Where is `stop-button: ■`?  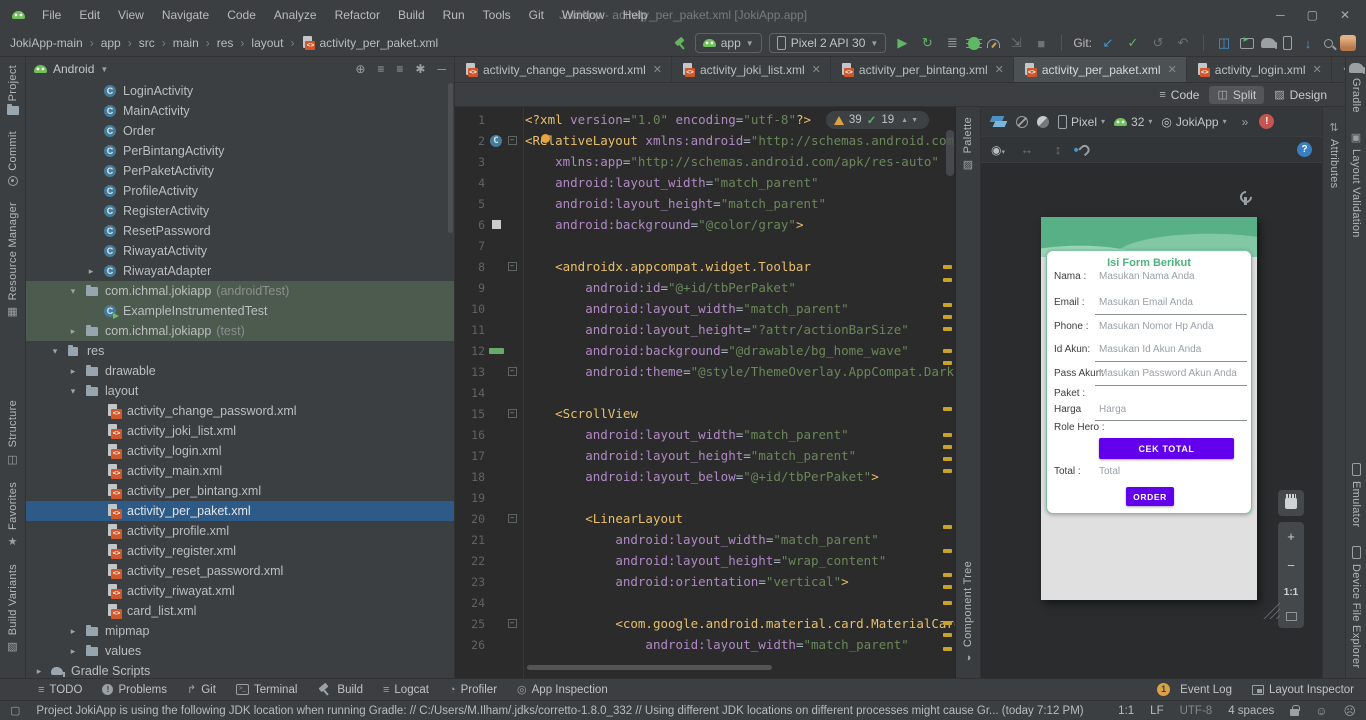
stop-button: ■ is located at coordinates (1041, 43).